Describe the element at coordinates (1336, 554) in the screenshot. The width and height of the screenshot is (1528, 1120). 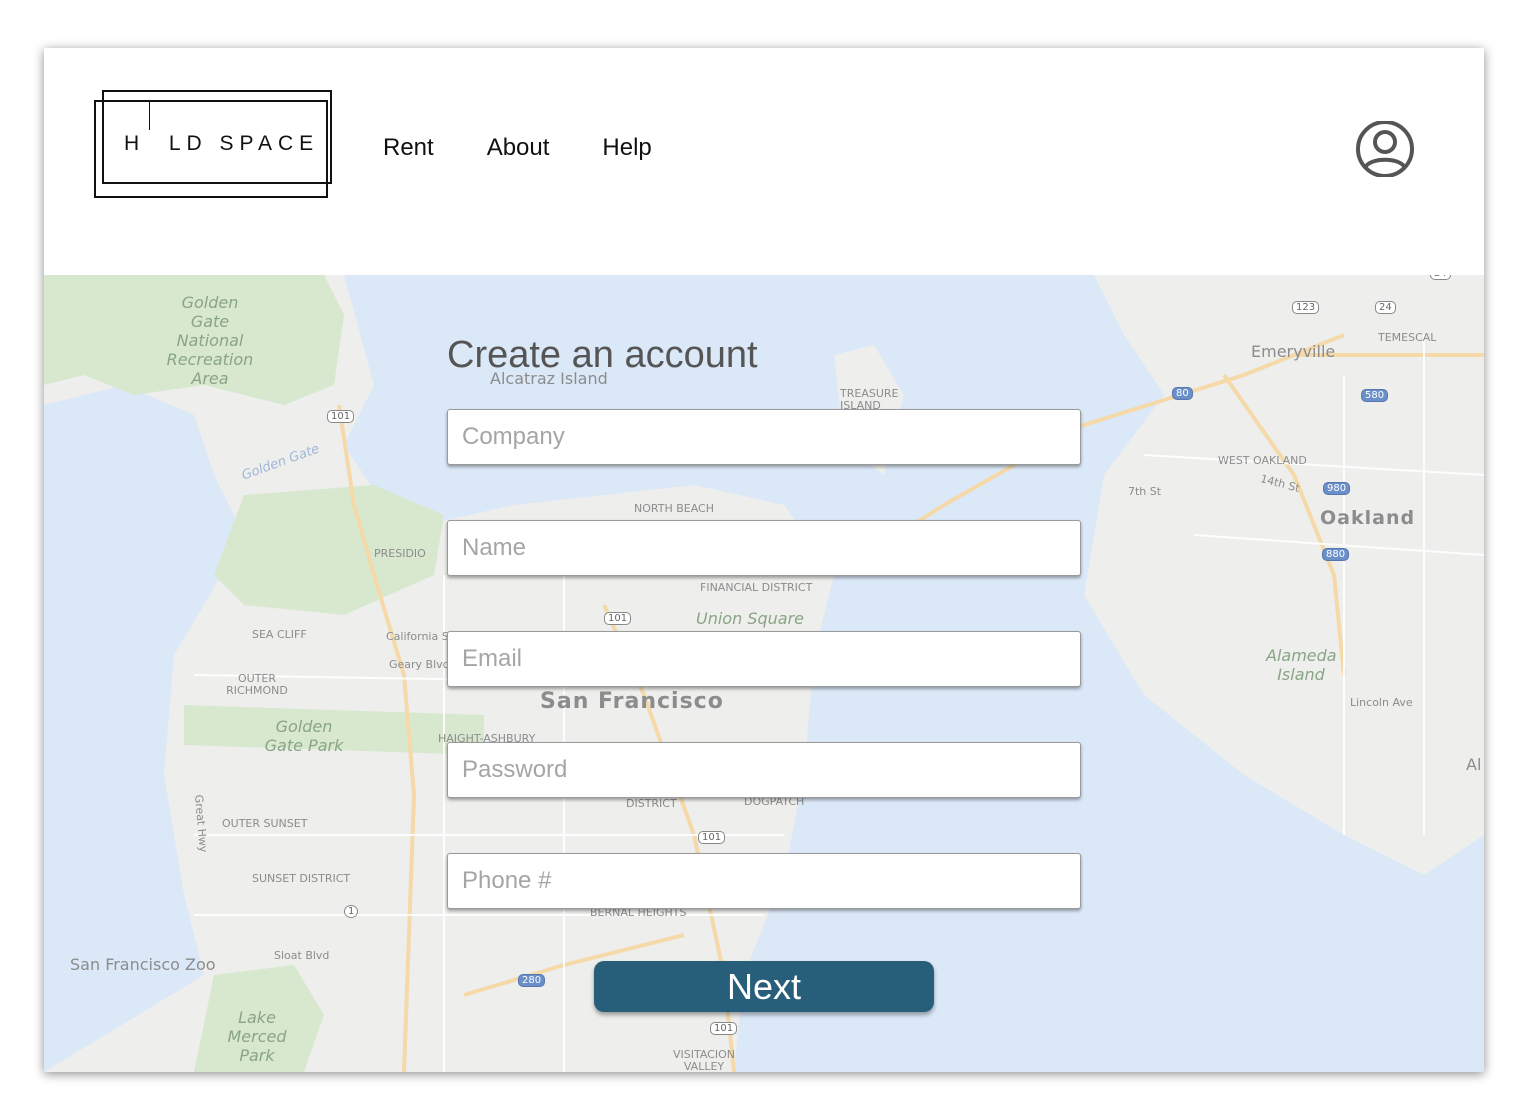
I see `highway-shield-880: 880` at that location.